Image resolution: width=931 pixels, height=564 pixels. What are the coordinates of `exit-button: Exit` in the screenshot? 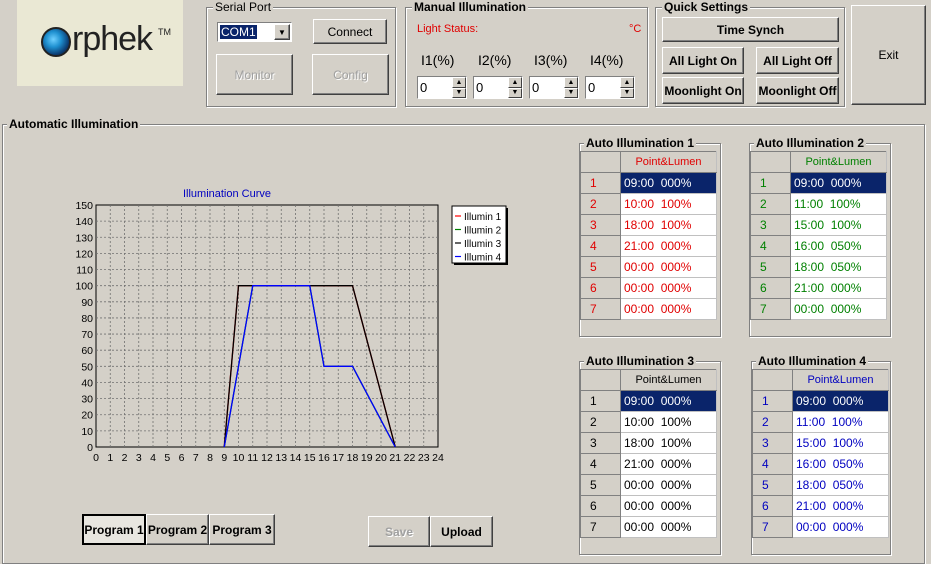 It's located at (888, 55).